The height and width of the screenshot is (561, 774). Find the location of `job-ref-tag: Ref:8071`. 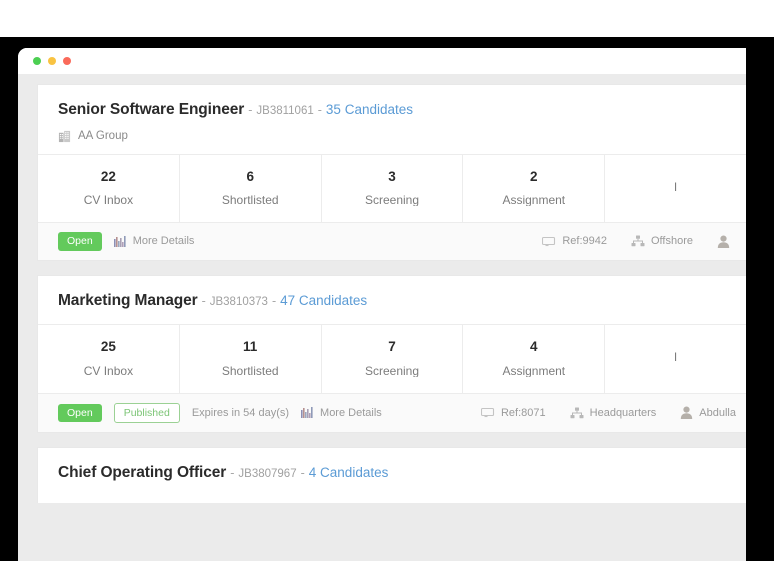

job-ref-tag: Ref:8071 is located at coordinates (513, 412).